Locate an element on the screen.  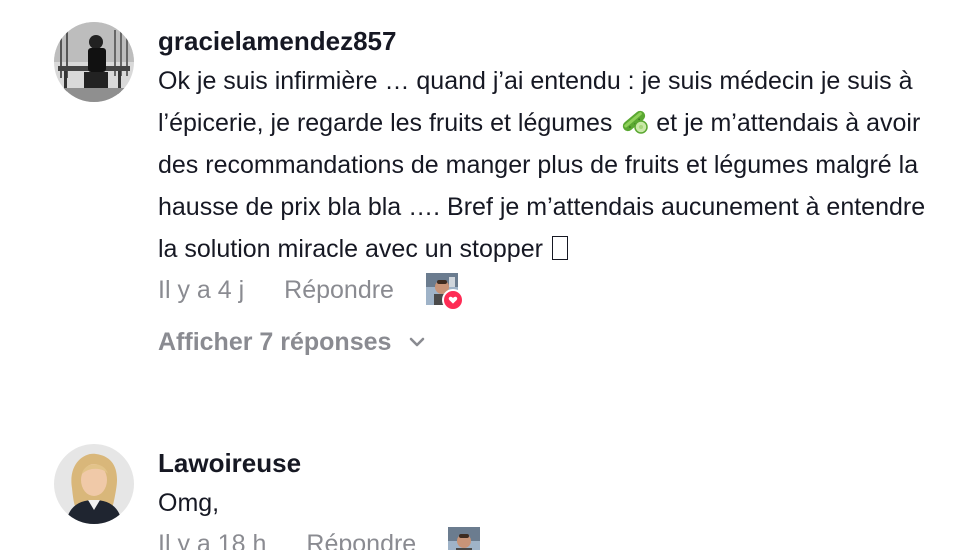
view-replies-label: Afficher 7 réponses is located at coordinates (275, 341).